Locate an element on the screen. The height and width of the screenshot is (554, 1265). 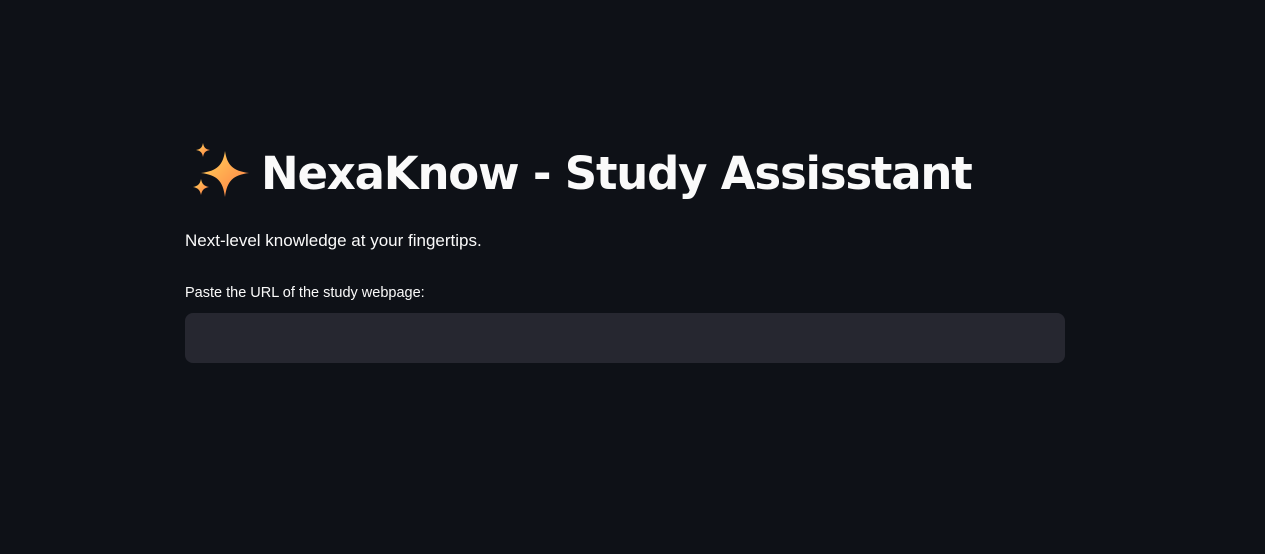
url-field-label: Paste the URL of the study webpage: is located at coordinates (305, 293).